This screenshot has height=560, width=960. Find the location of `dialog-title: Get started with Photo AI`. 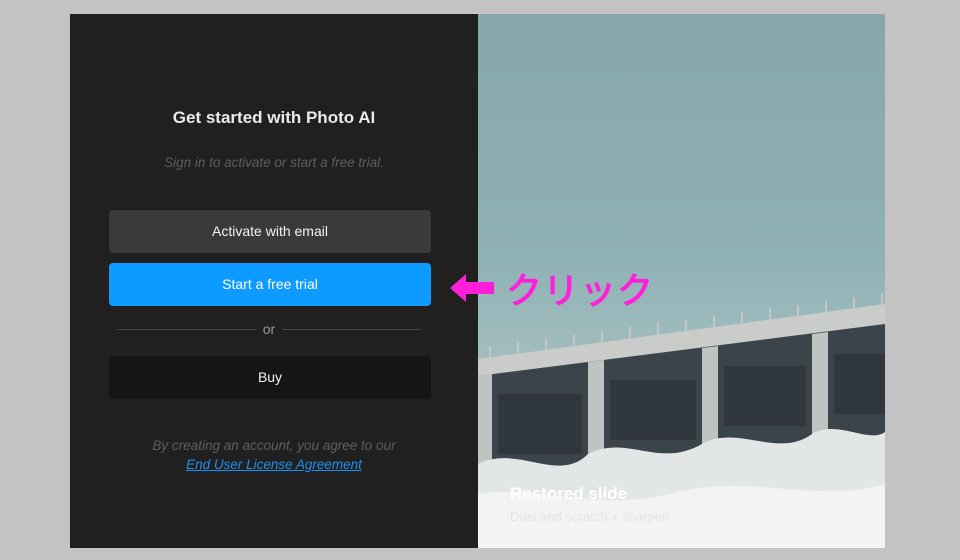

dialog-title: Get started with Photo AI is located at coordinates (274, 117).